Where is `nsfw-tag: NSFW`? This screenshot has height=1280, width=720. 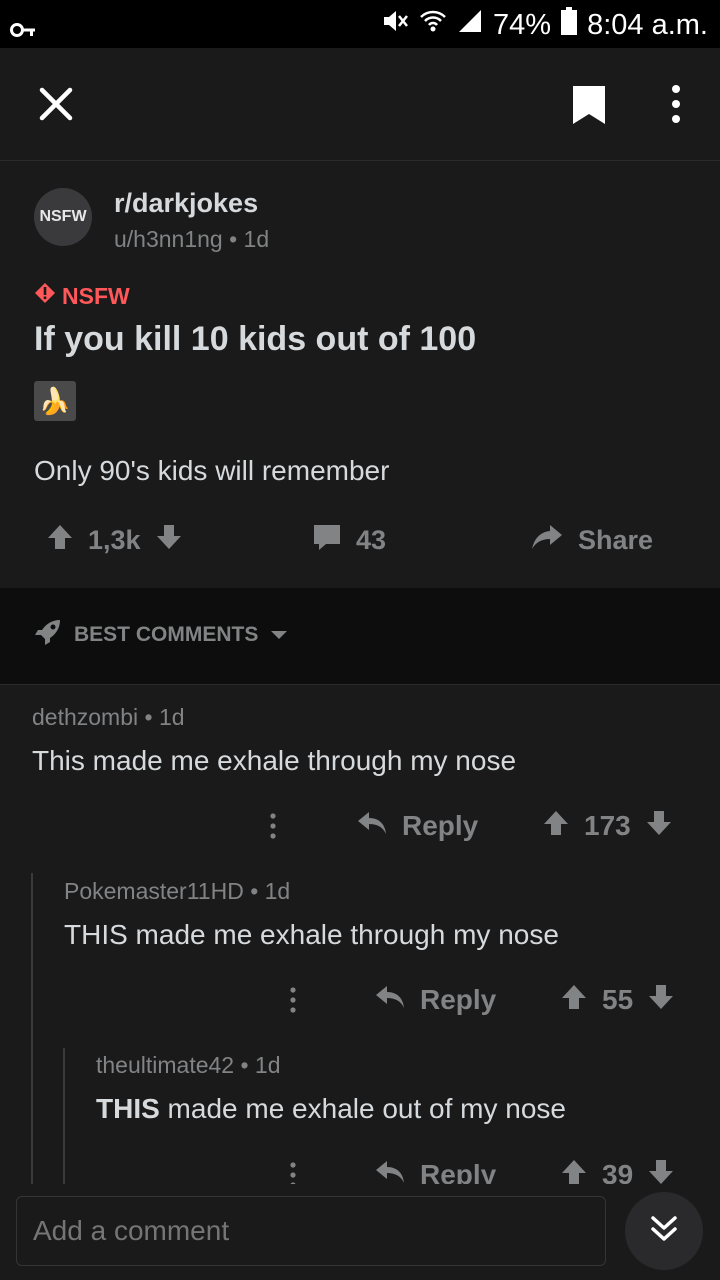
nsfw-tag: NSFW is located at coordinates (82, 296).